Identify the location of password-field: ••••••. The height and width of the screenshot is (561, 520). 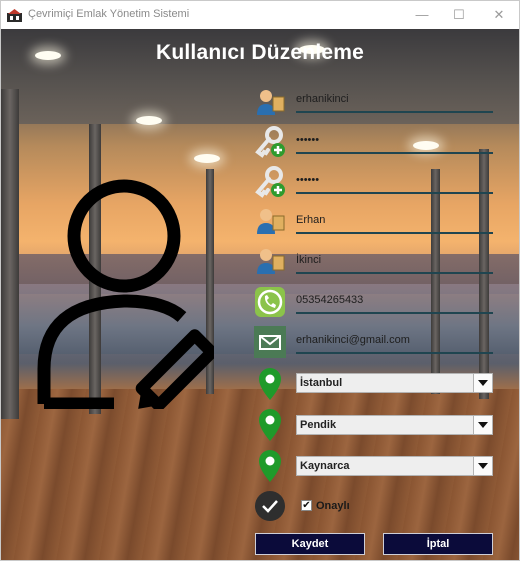
(394, 142).